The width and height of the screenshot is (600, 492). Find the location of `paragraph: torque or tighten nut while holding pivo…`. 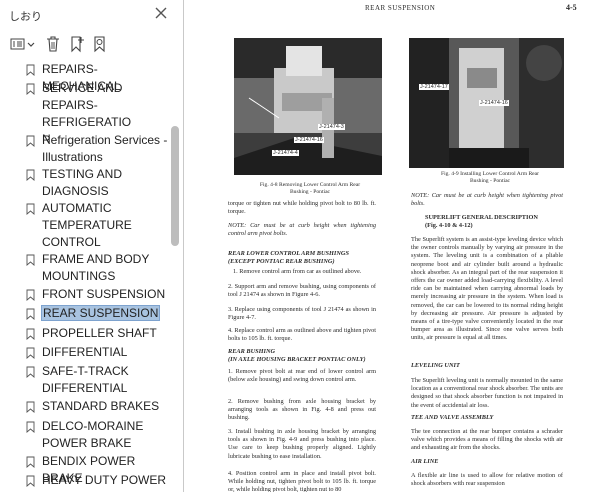

paragraph: torque or tighten nut while holding pivo… is located at coordinates (302, 208).